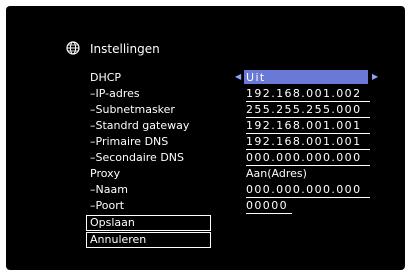 This screenshot has width=411, height=277. What do you see at coordinates (140, 125) in the screenshot?
I see `gateway-label: –Standrd gateway` at bounding box center [140, 125].